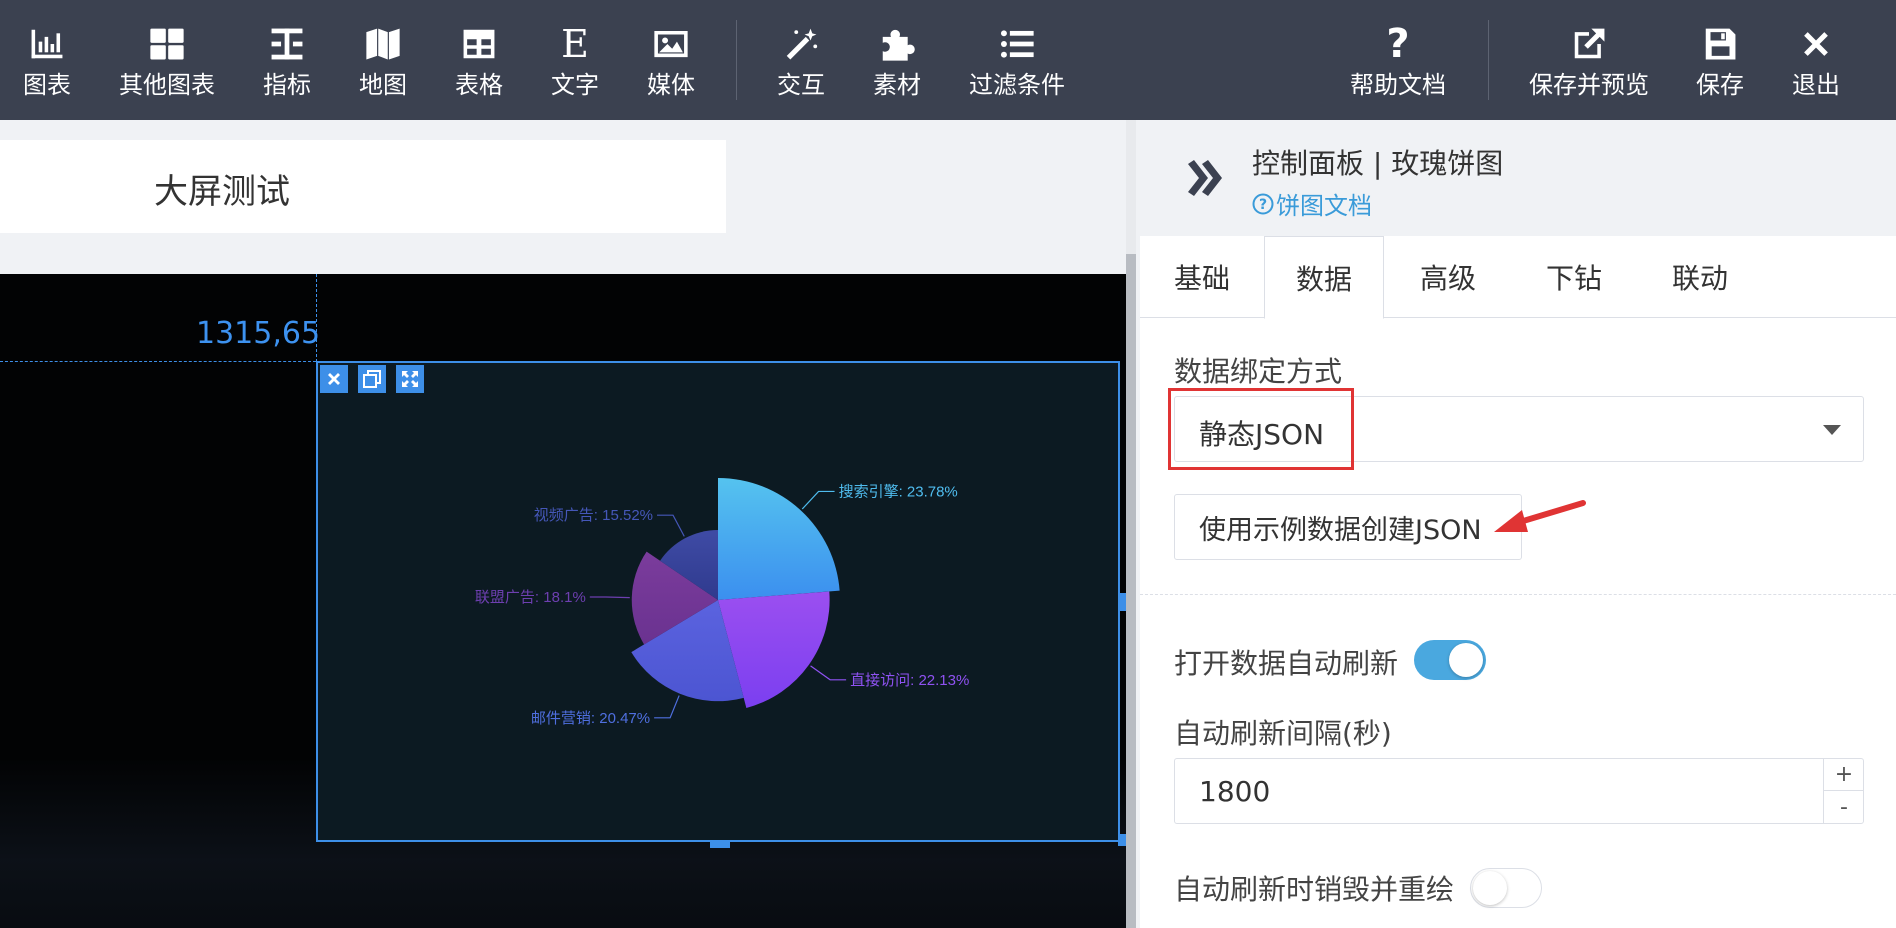 Image resolution: width=1896 pixels, height=928 pixels. I want to click on indicator-icon, so click(287, 44).